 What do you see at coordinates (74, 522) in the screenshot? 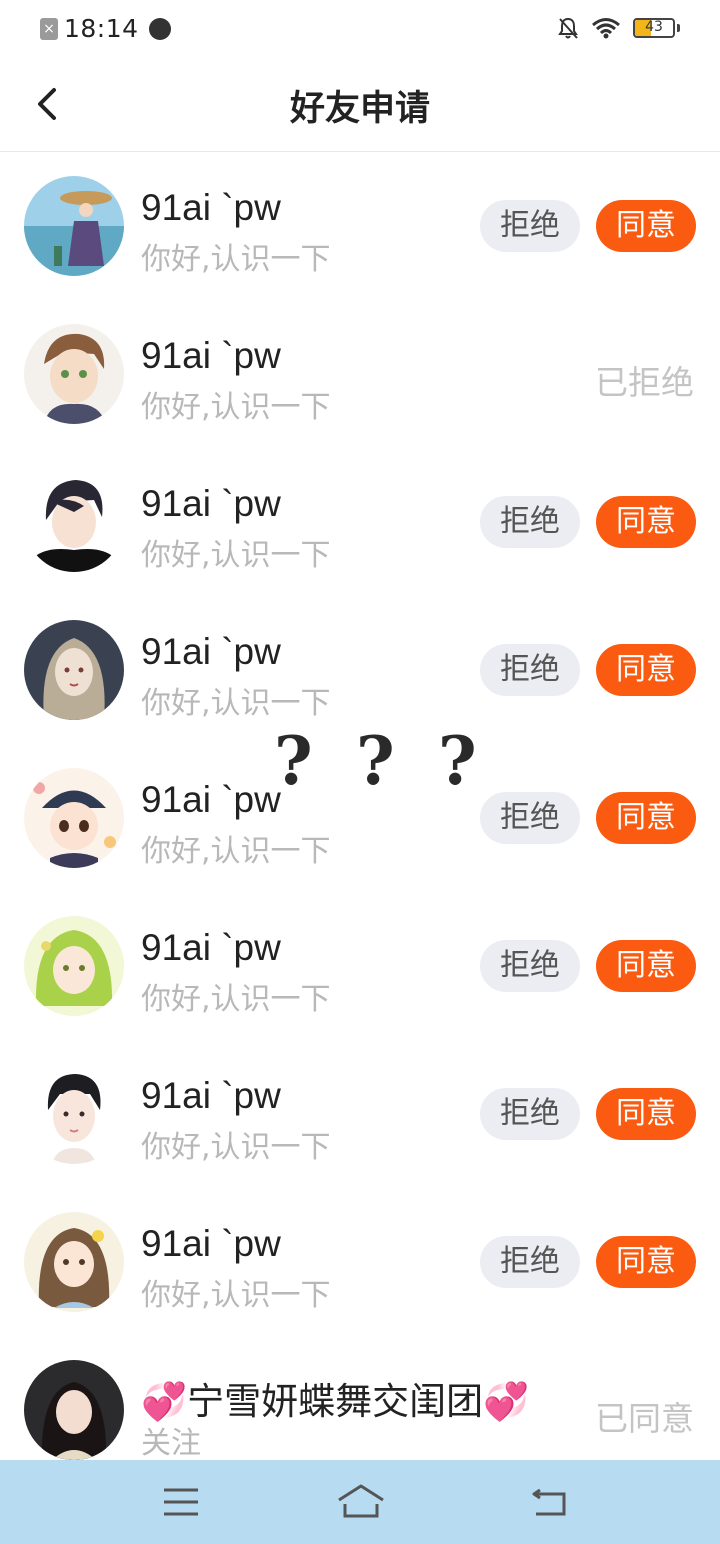
I see `dark-hair-man-avatar` at bounding box center [74, 522].